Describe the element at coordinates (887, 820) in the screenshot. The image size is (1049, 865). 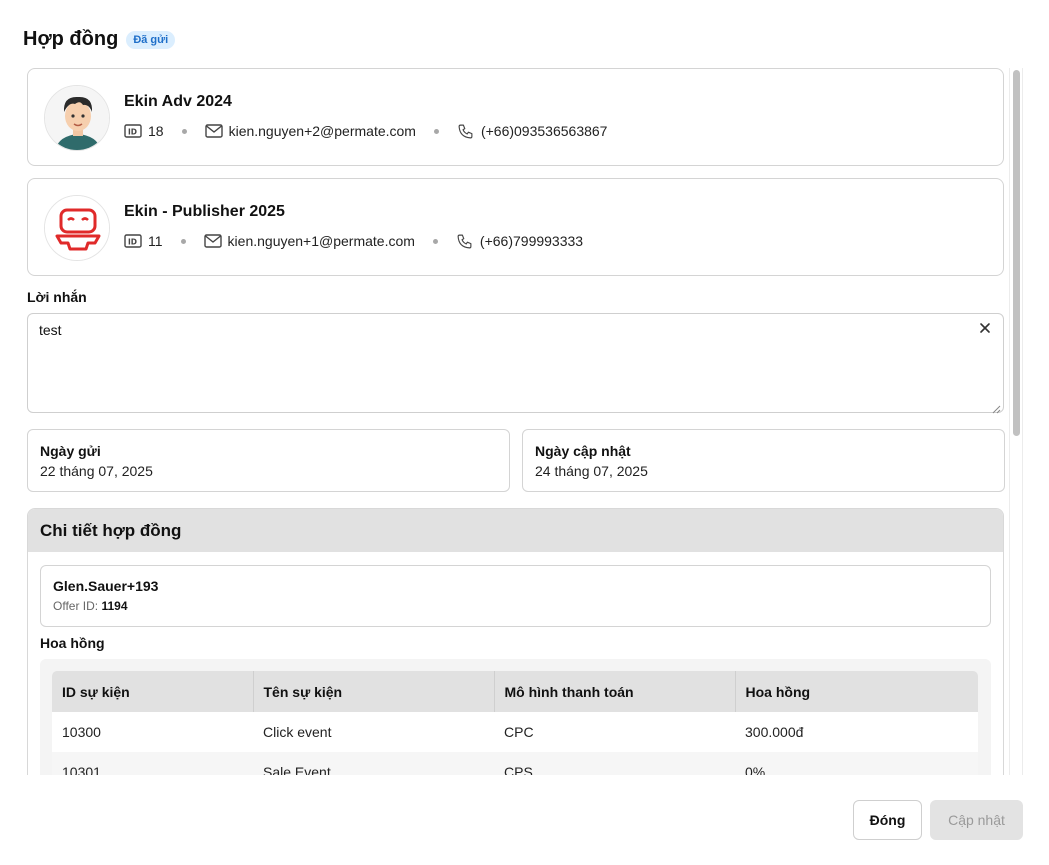
I see `close-button: Đóng` at that location.